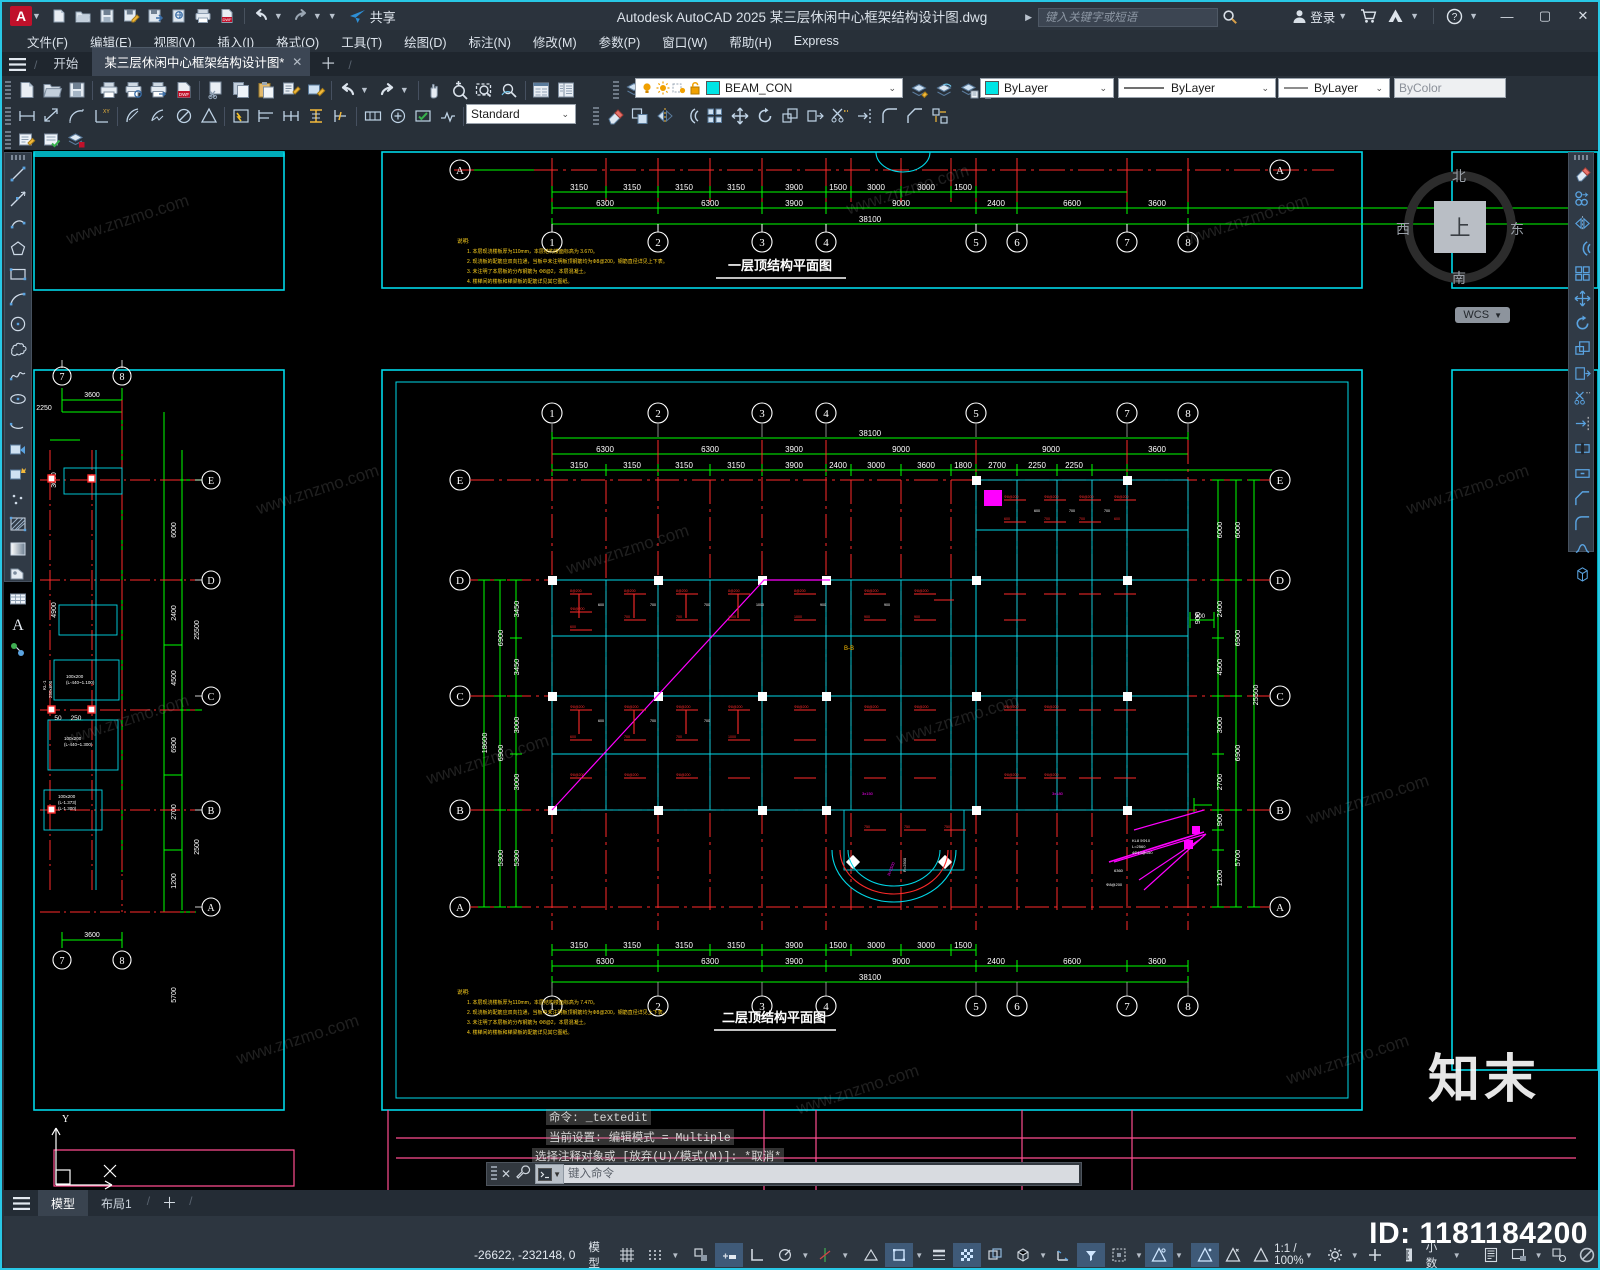  What do you see at coordinates (8, 116) in the screenshot?
I see `dim-toolbar-grip` at bounding box center [8, 116].